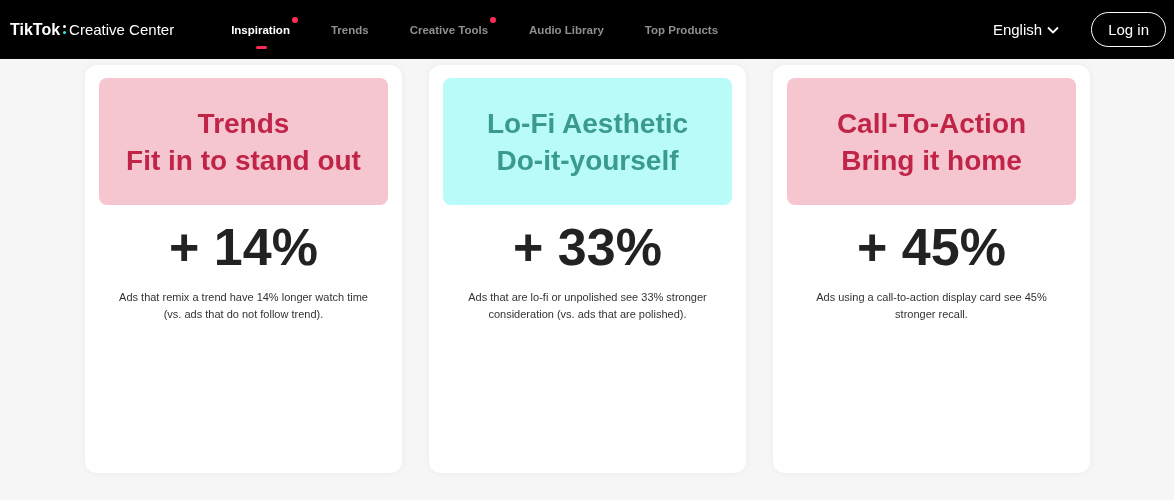 The width and height of the screenshot is (1174, 500). I want to click on language-selector: English, so click(1026, 29).